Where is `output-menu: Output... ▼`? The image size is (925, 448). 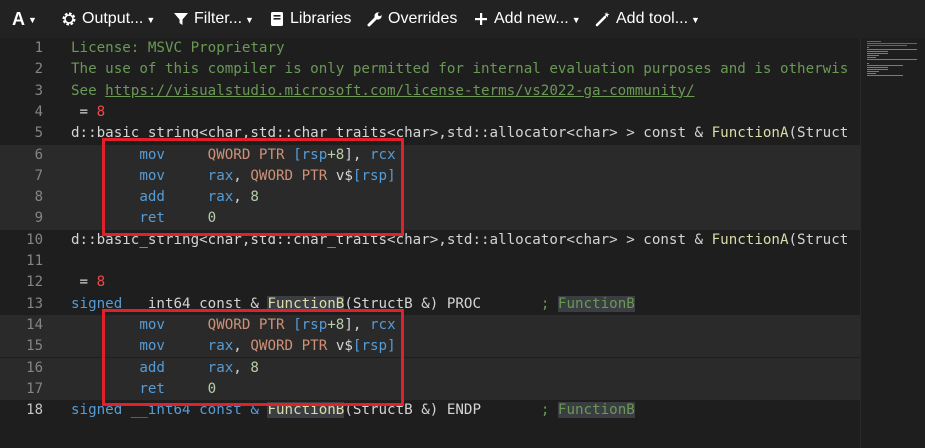 output-menu: Output... ▼ is located at coordinates (107, 19).